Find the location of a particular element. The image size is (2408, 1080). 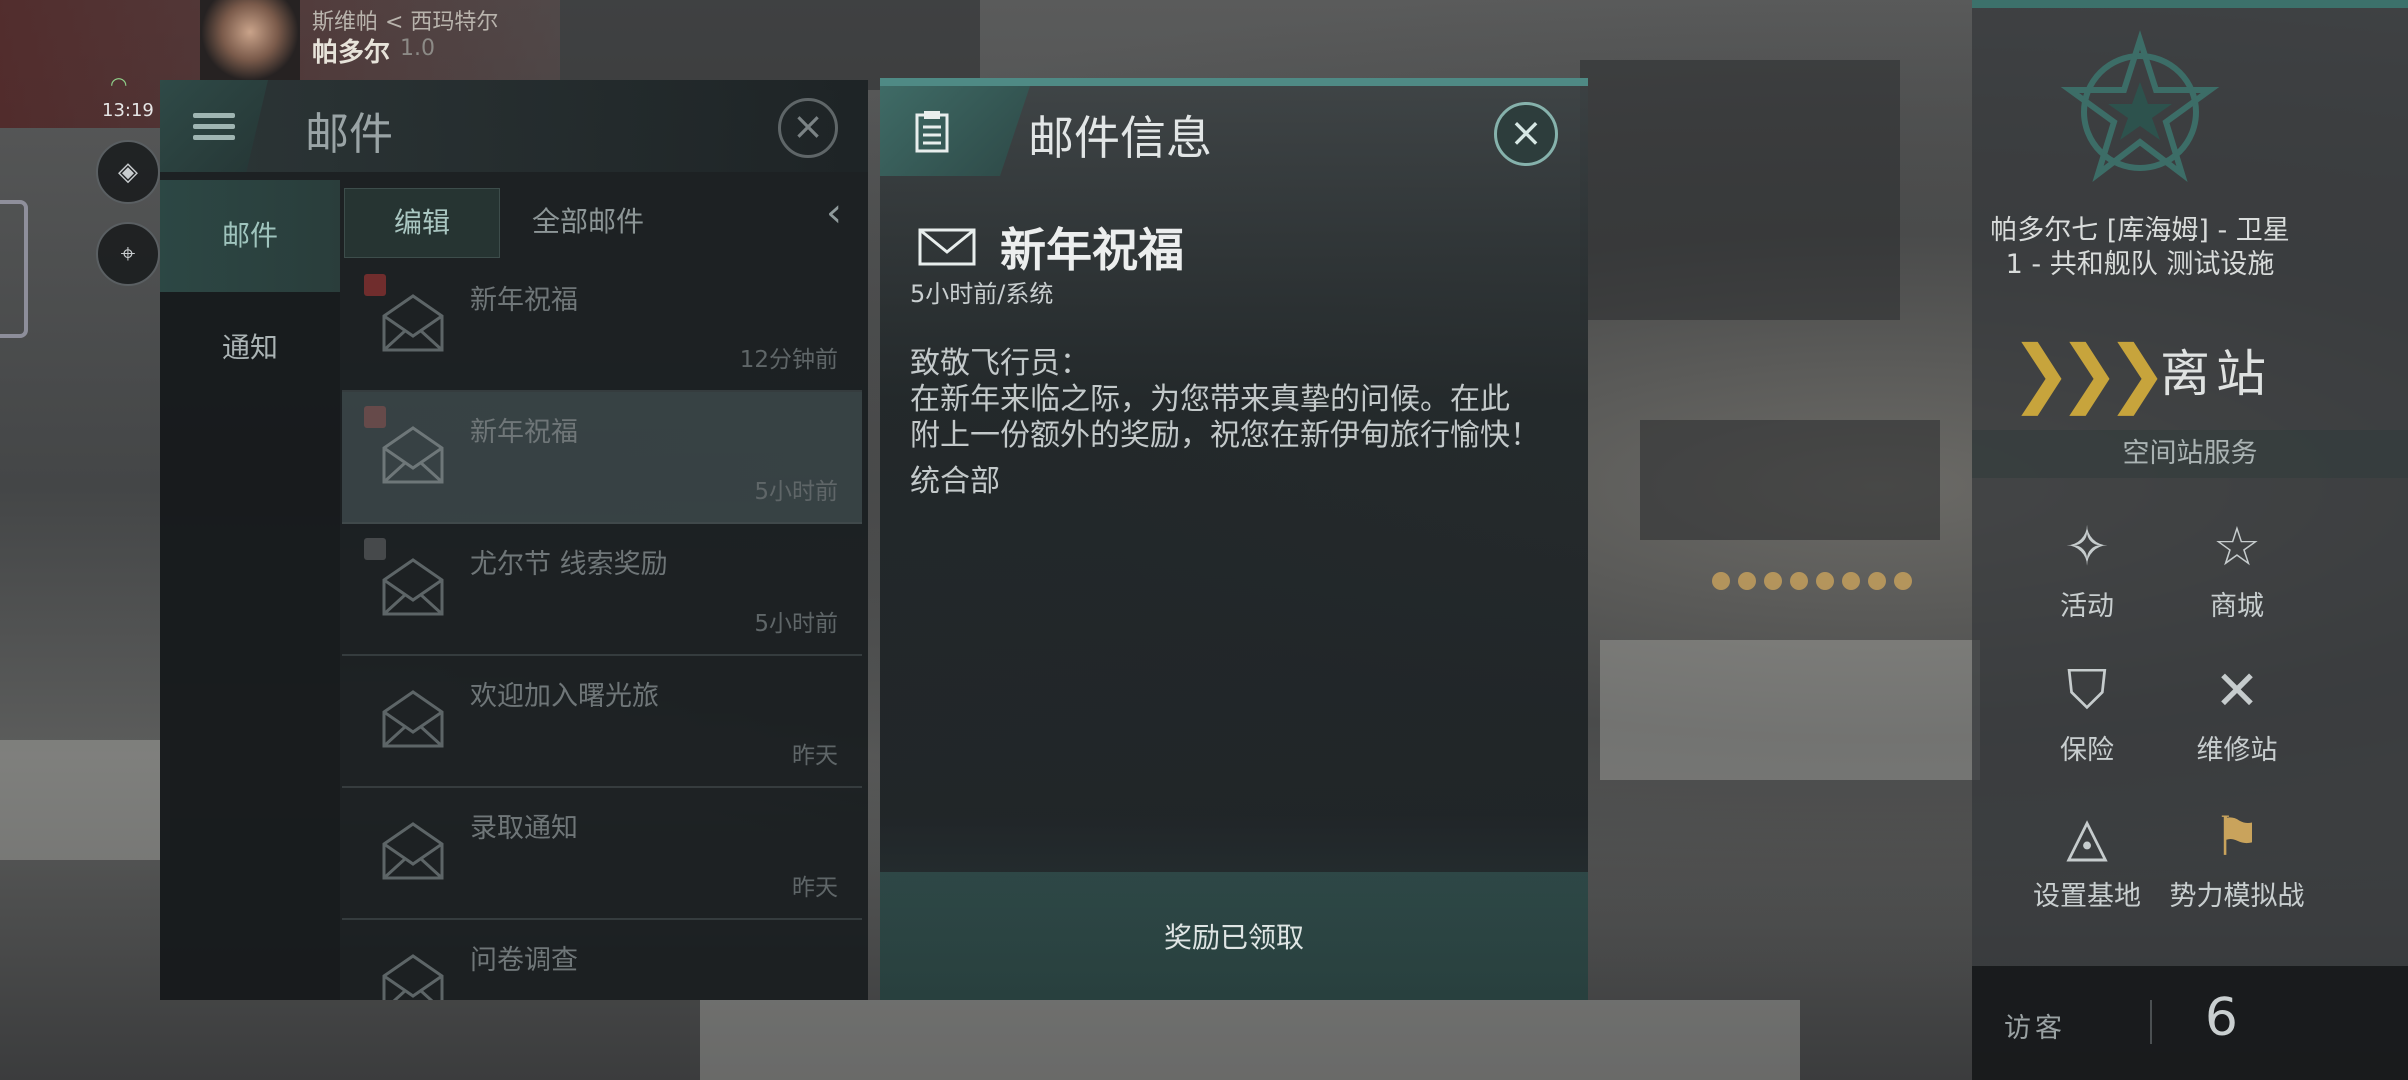

mail-item-title: 录取通知 is located at coordinates (524, 828).